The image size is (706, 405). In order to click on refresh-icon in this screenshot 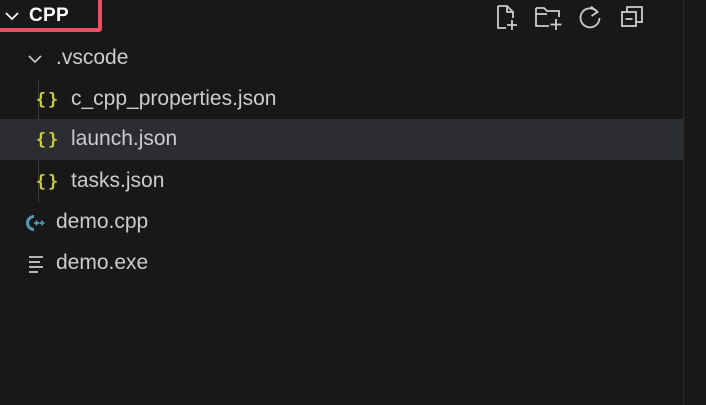, I will do `click(589, 17)`.